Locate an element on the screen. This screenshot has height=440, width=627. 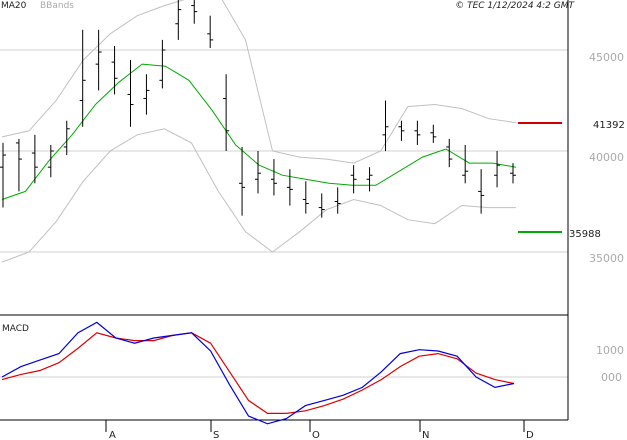
timestamp-label: © TEC 1/12/2024 4:2 GMT is located at coordinates (515, 6).